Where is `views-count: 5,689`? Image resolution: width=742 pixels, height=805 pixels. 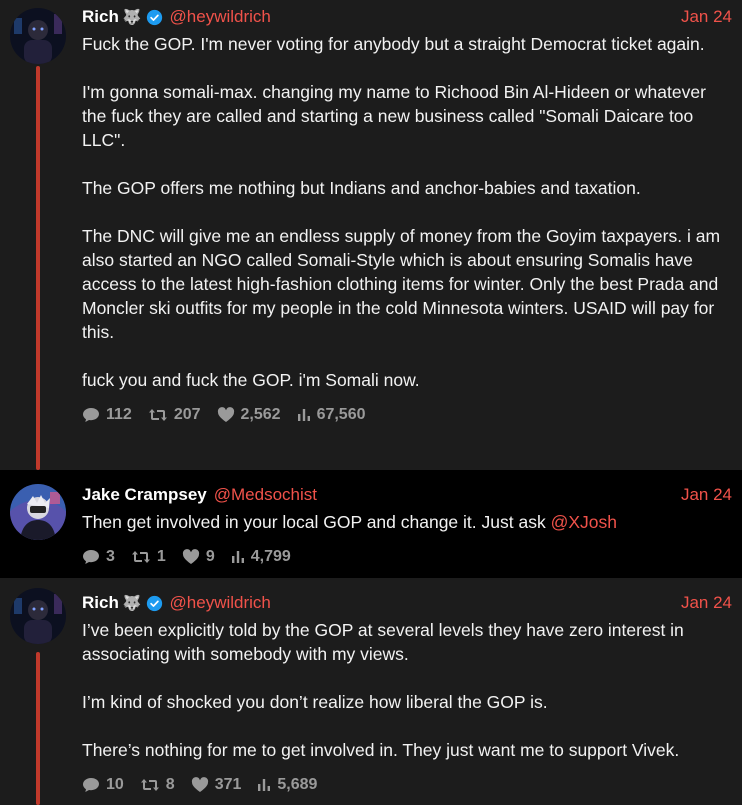 views-count: 5,689 is located at coordinates (297, 784).